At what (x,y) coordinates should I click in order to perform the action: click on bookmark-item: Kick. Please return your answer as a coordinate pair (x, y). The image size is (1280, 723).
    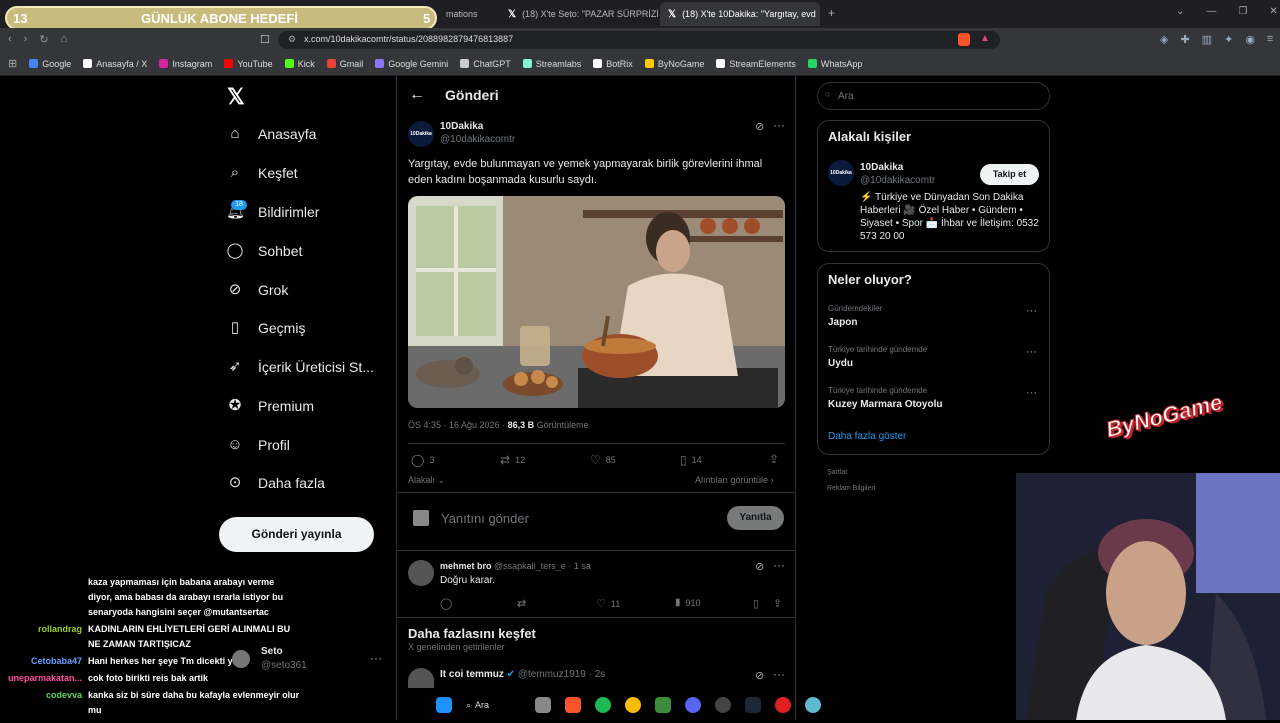
    Looking at the image, I should click on (299, 64).